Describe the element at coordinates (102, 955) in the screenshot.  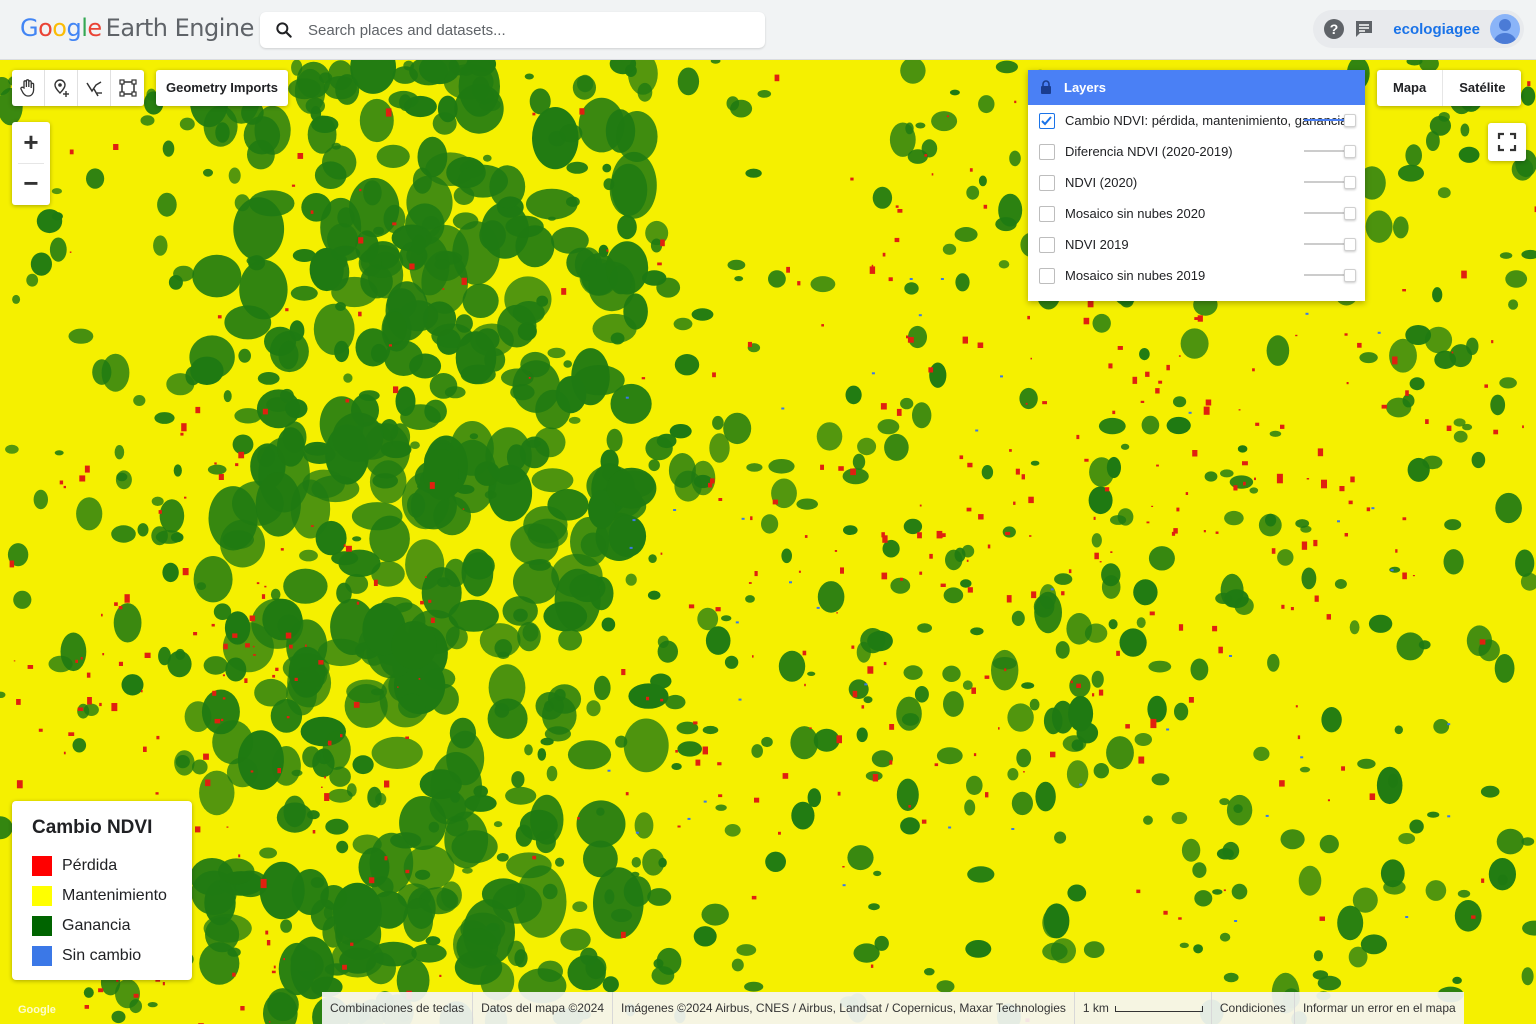
I see `legend-label: Sin cambio` at that location.